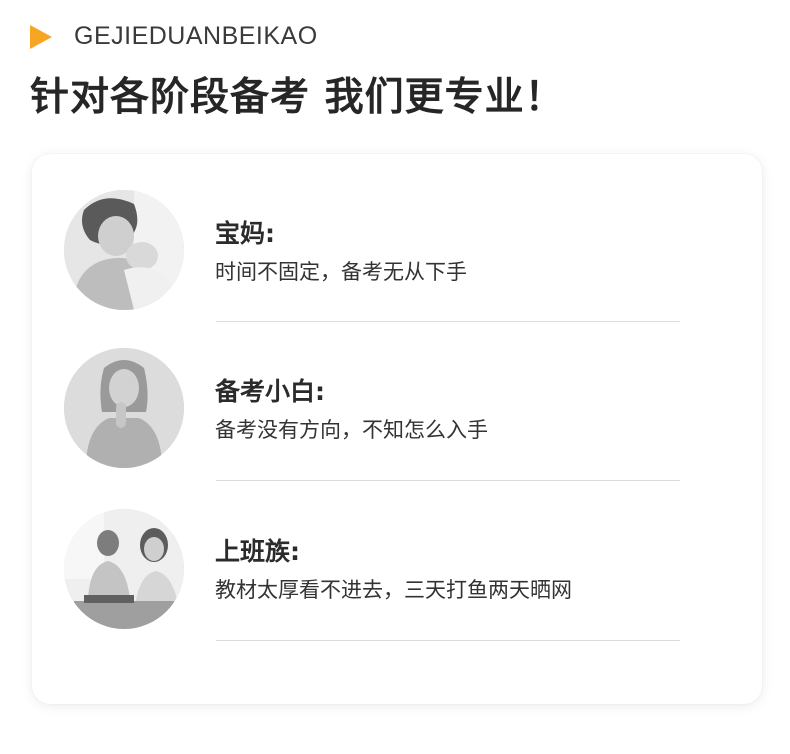  I want to click on persona-title: 上班族:, so click(257, 551).